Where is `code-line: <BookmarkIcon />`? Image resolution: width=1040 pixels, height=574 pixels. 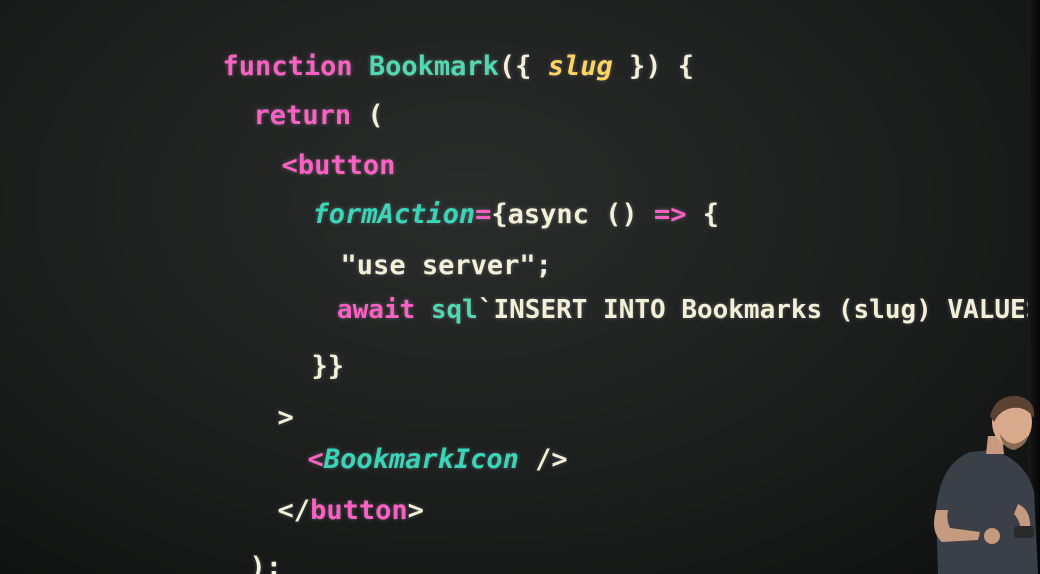 code-line: <BookmarkIcon /> is located at coordinates (389, 442).